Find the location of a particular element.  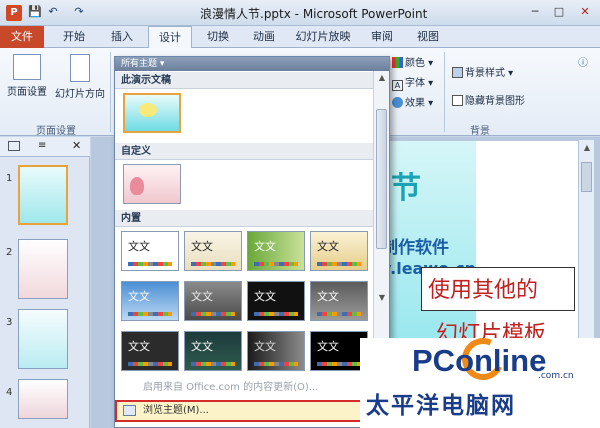

theme-filter-combo: 所有主题 ▾ is located at coordinates (252, 64).